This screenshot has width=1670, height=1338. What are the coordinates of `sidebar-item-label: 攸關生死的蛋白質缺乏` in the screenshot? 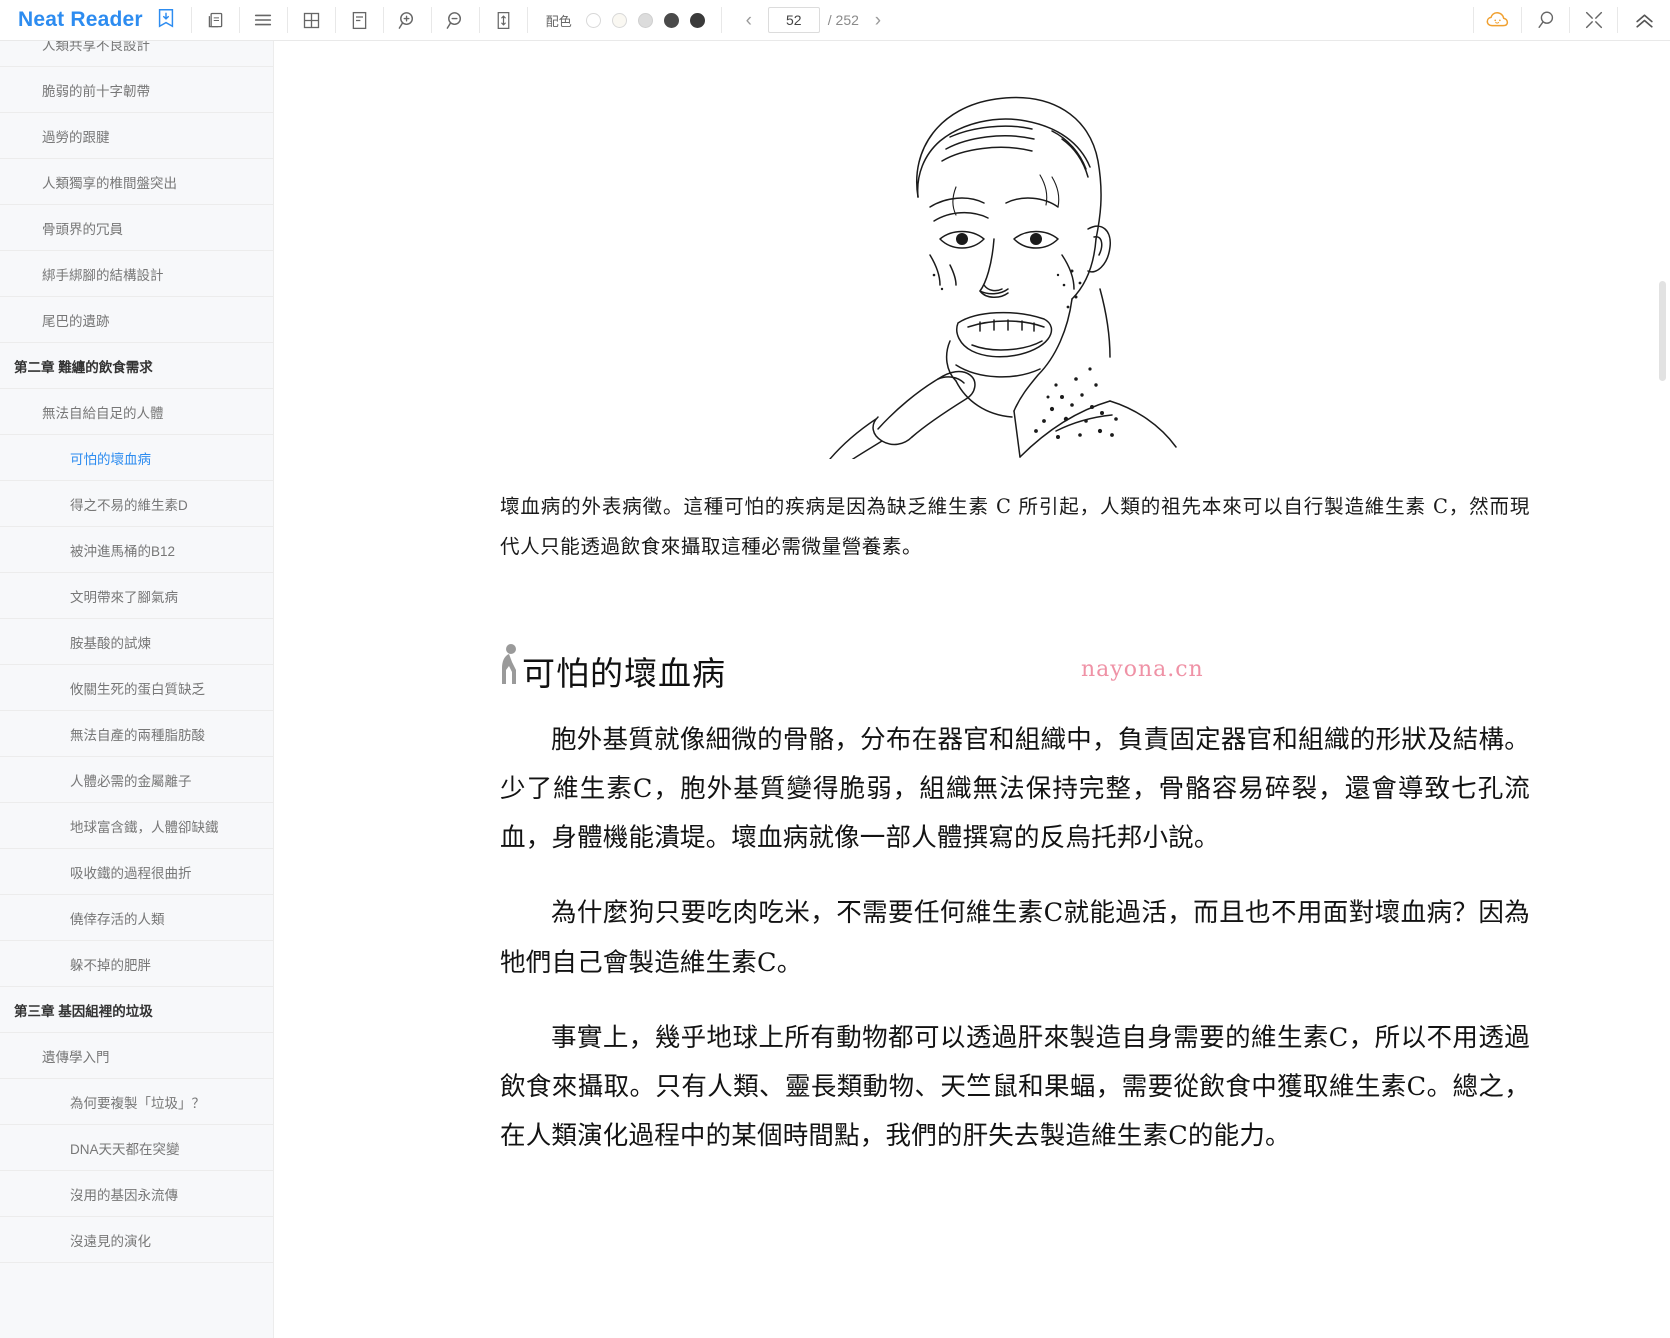 It's located at (137, 689).